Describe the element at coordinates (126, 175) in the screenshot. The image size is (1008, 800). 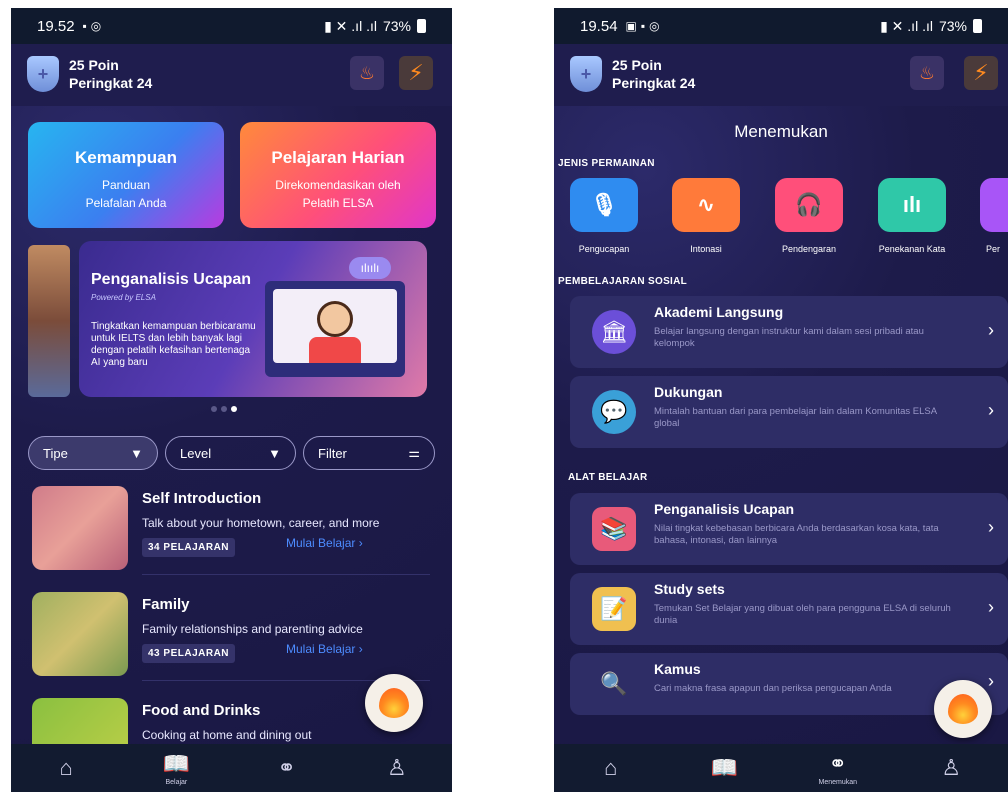
I see `skills-card: Kemampuan Panduan Pelafalan Anda` at that location.